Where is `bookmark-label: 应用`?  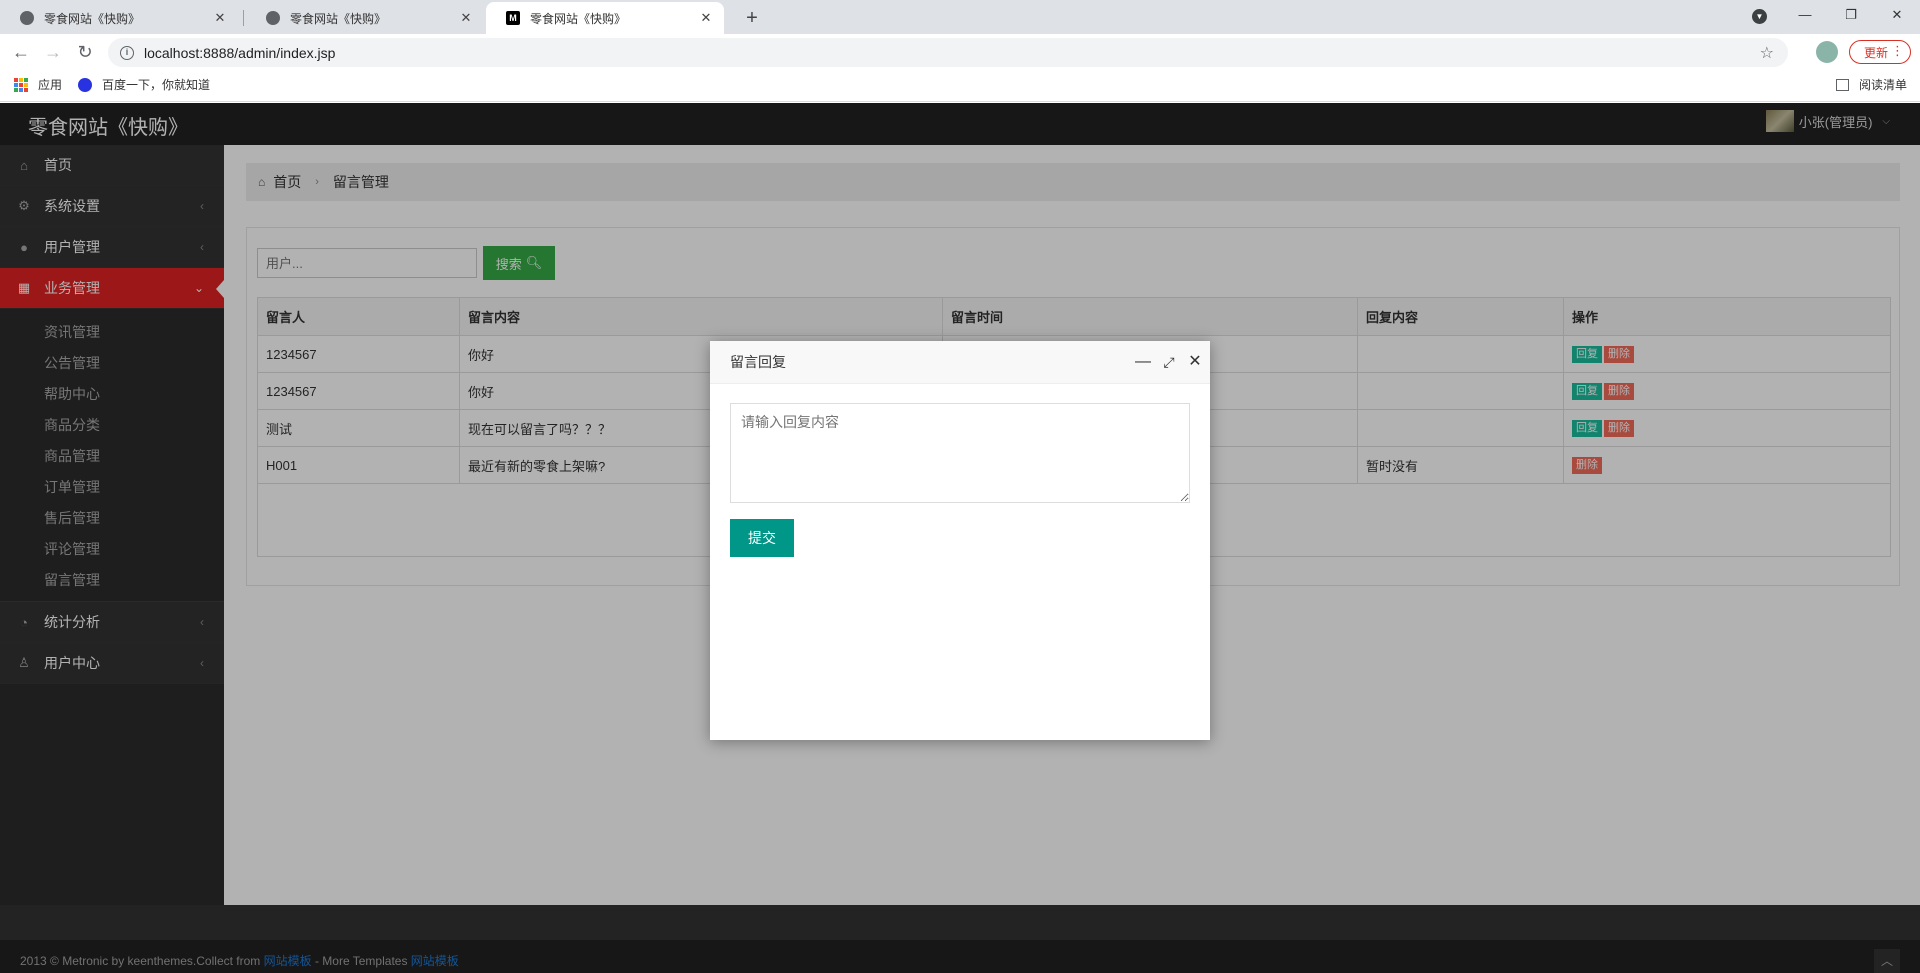 bookmark-label: 应用 is located at coordinates (50, 85).